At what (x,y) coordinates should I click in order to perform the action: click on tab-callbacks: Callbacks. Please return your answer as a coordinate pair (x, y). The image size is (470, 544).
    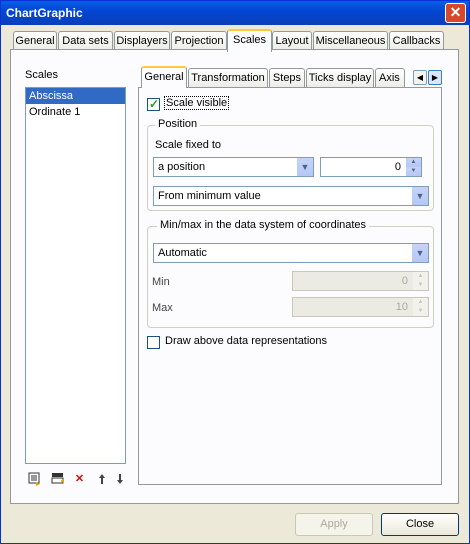
    Looking at the image, I should click on (416, 41).